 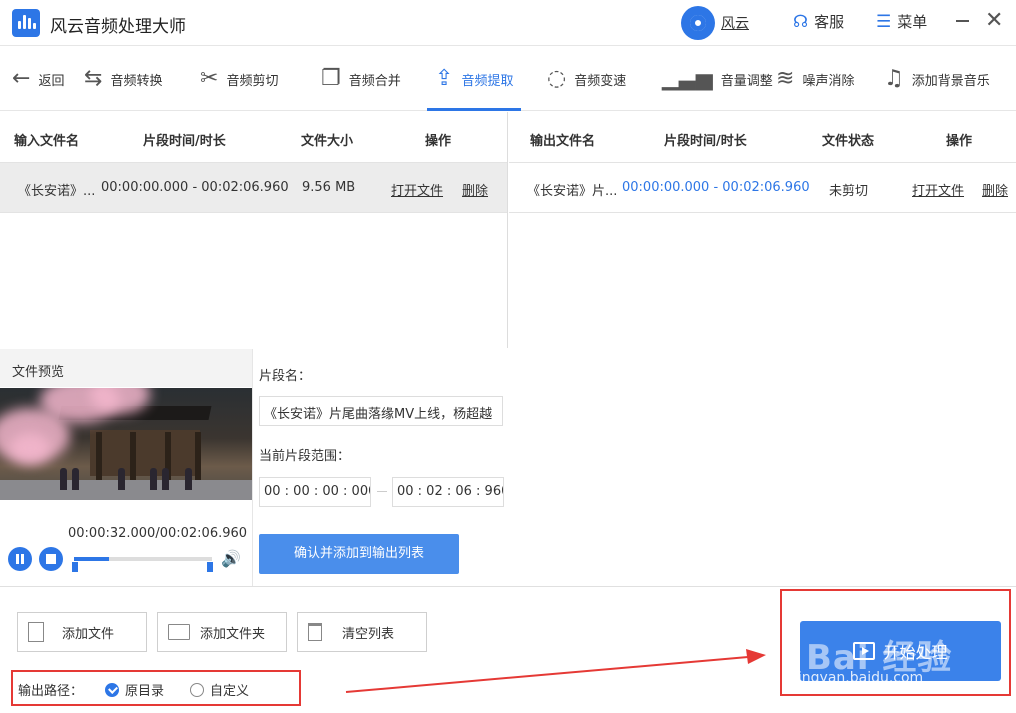 I want to click on annotation-arrow, so click(x=555, y=671).